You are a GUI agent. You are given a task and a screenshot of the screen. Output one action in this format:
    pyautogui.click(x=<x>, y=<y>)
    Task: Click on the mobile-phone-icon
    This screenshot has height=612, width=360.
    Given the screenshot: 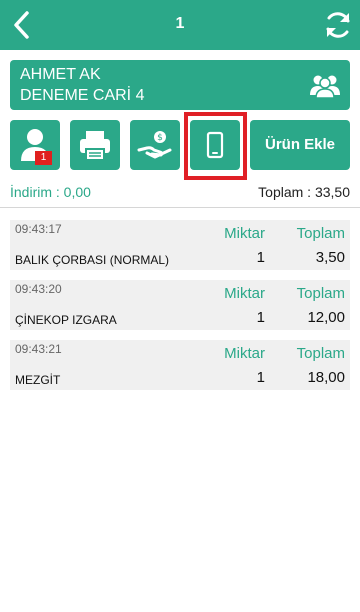 What is the action you would take?
    pyautogui.click(x=215, y=145)
    